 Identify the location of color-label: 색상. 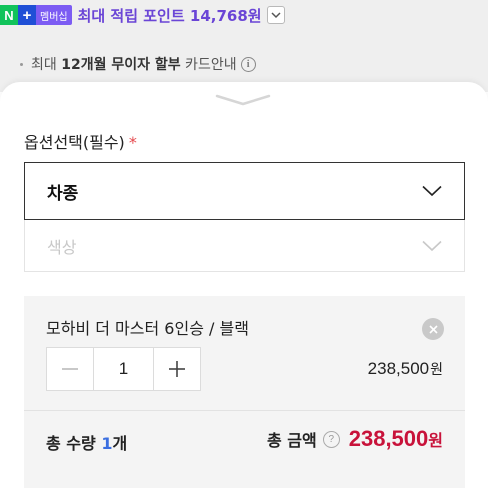
(62, 247).